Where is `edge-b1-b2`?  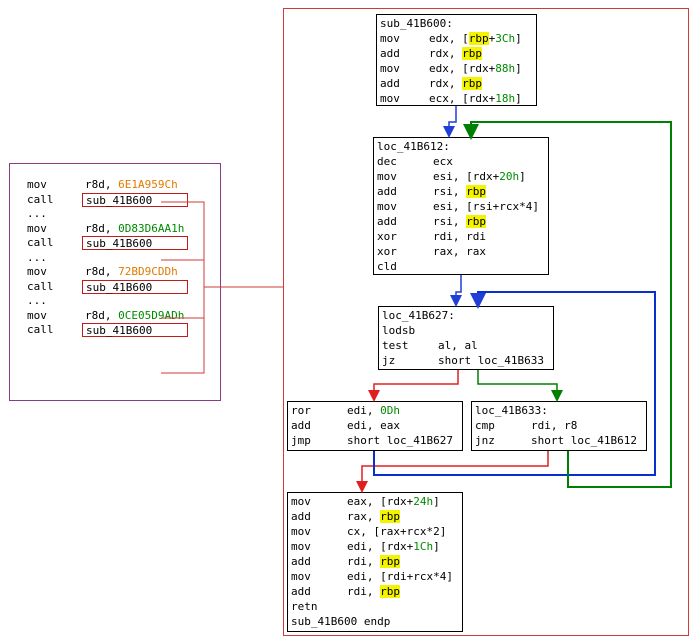
edge-b1-b2 is located at coordinates (450, 122).